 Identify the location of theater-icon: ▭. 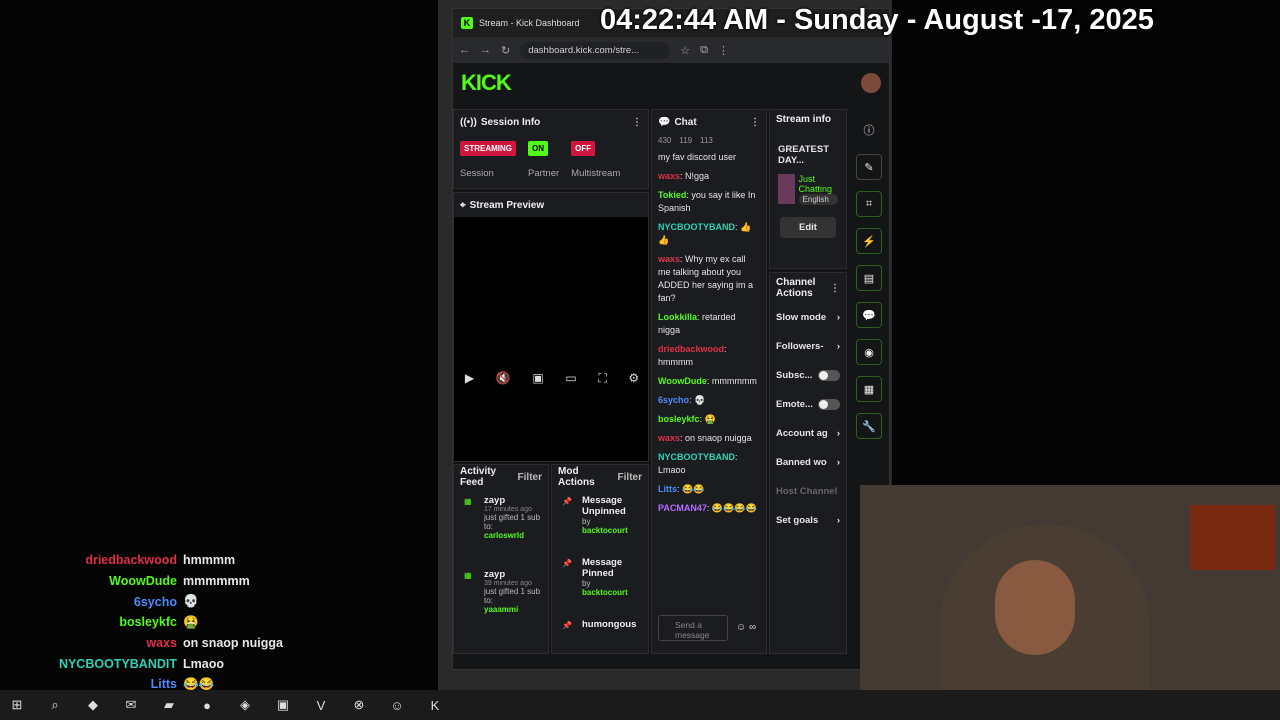
(570, 378).